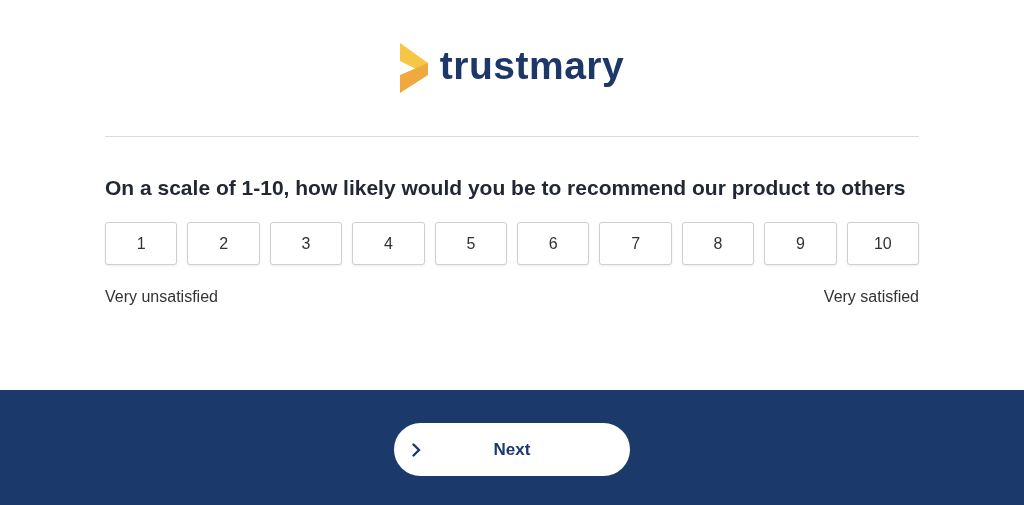 The width and height of the screenshot is (1024, 505). I want to click on scale-high-label: Very satisfied, so click(871, 297).